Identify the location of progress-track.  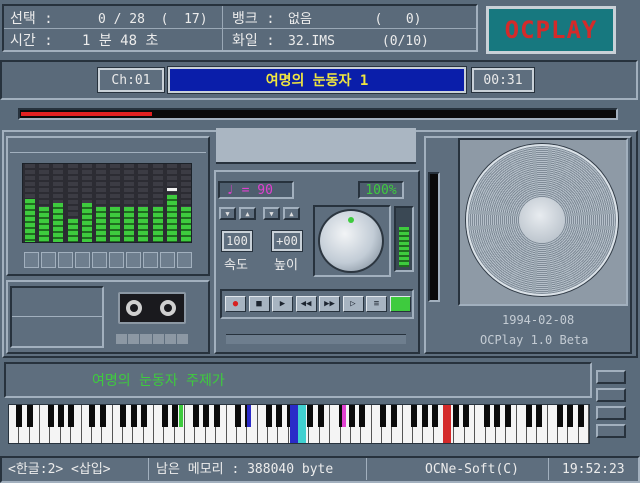
(318, 114).